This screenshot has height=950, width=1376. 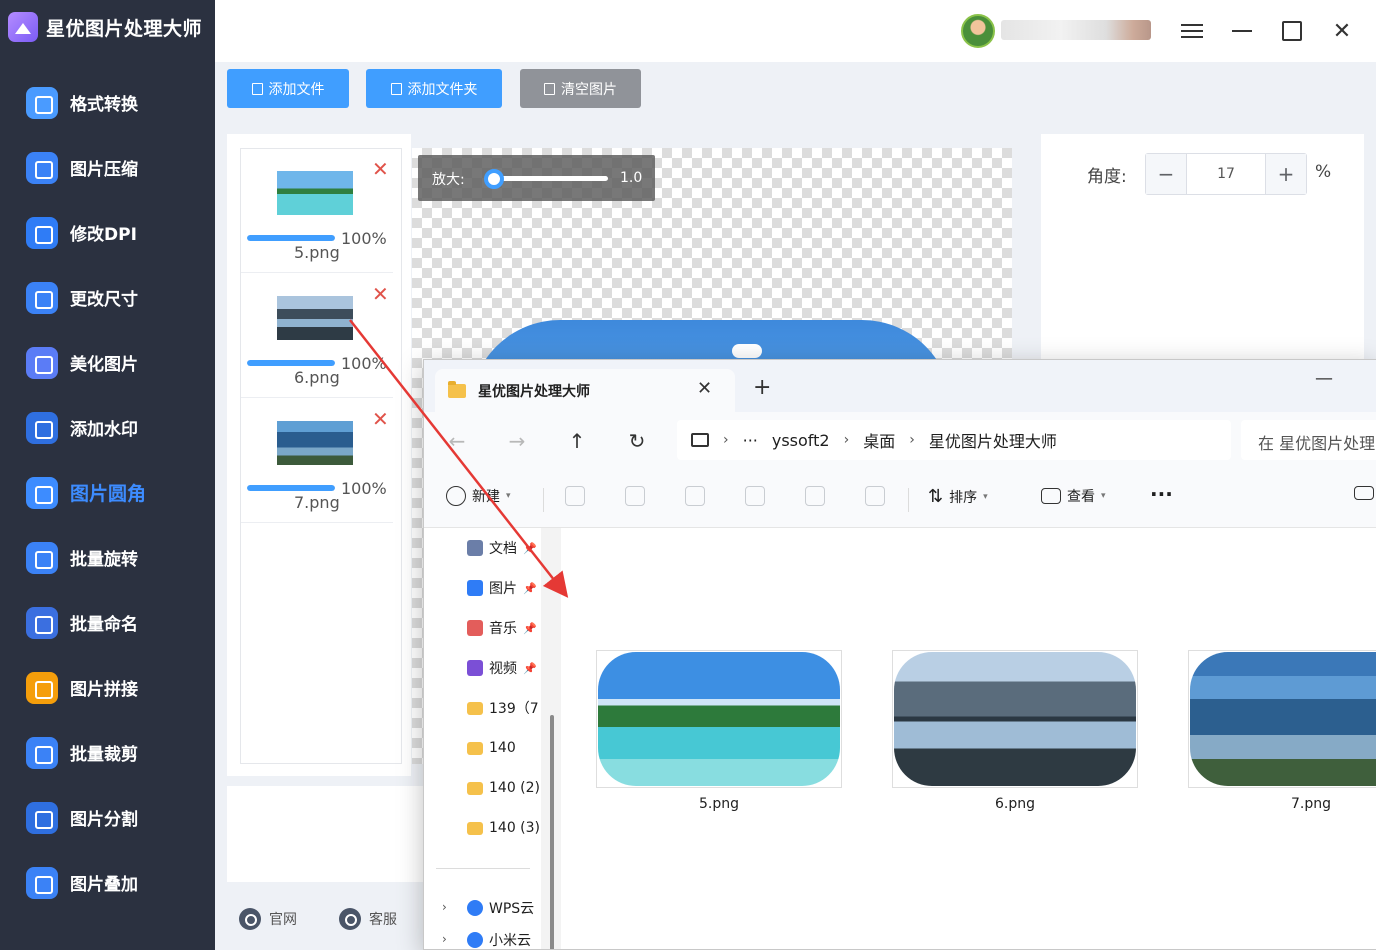 I want to click on zoom-control: 放大: 1.0, so click(x=536, y=178).